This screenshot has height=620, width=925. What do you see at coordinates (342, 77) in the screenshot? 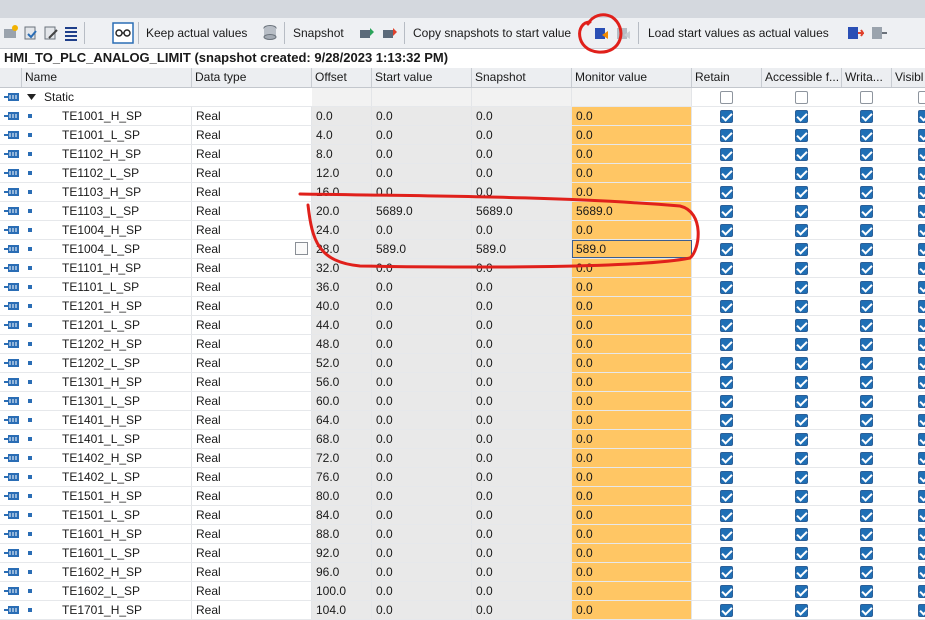
I see `header-offset: Offset` at bounding box center [342, 77].